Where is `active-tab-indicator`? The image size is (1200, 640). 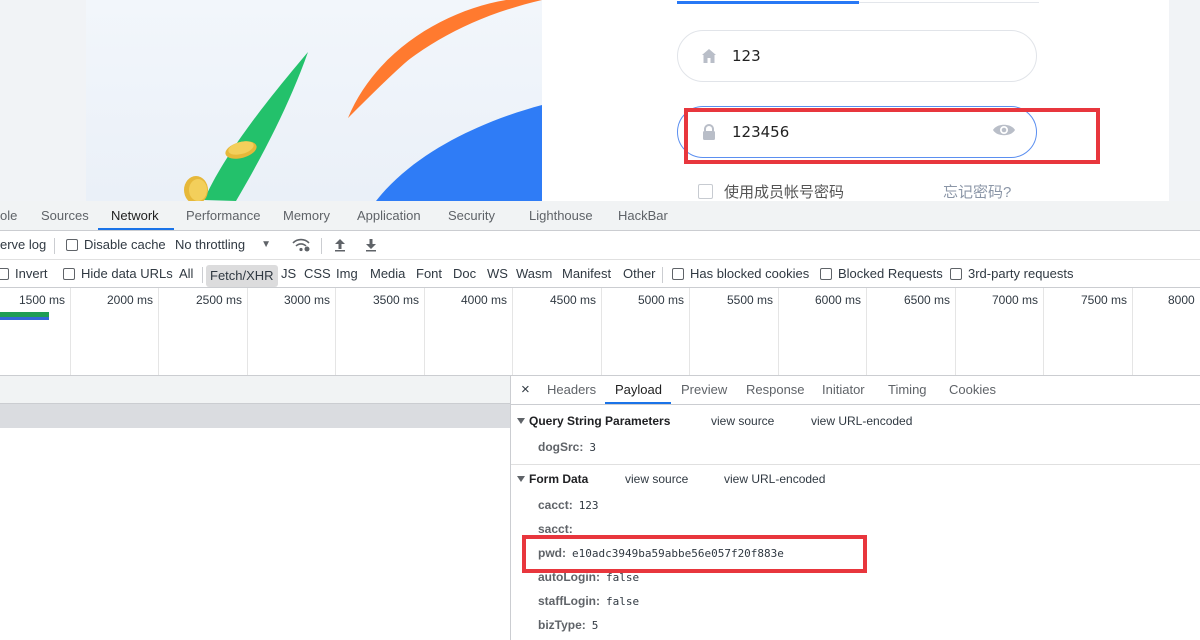
active-tab-indicator is located at coordinates (768, 2).